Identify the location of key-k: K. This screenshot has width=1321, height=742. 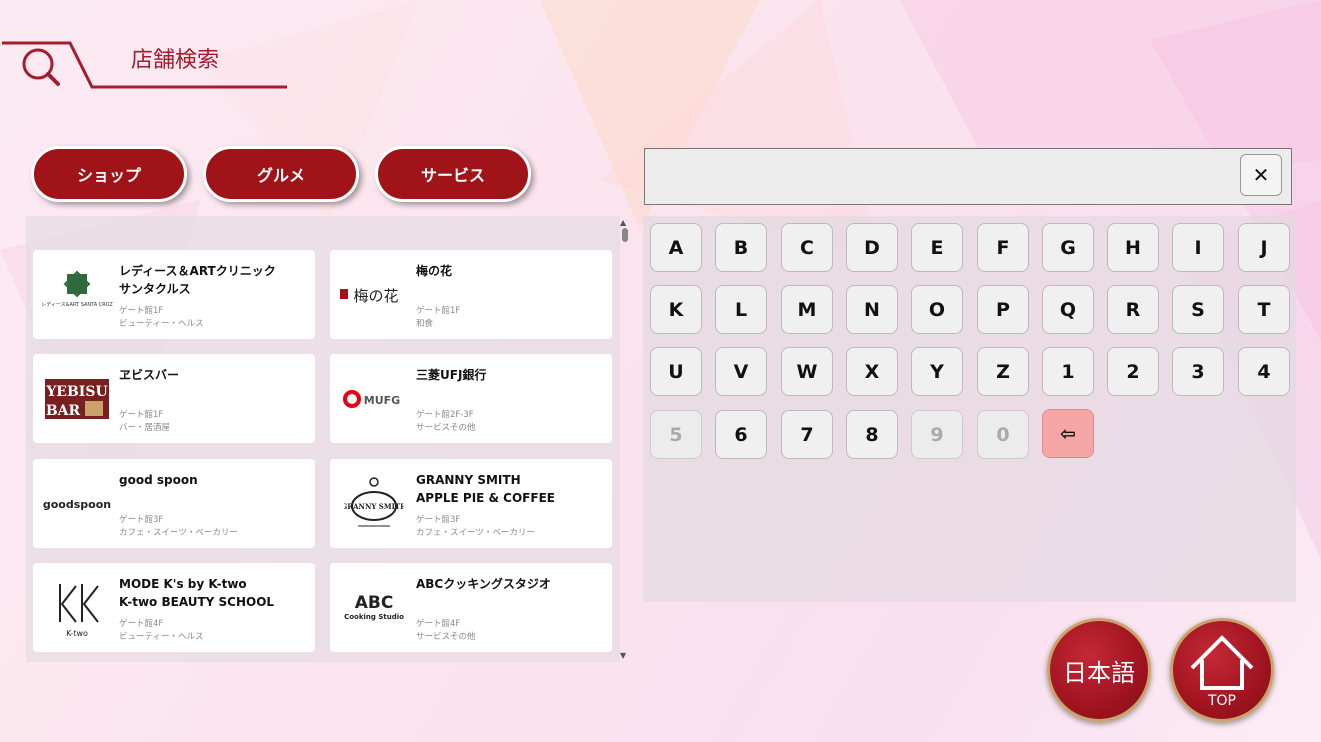
(676, 309).